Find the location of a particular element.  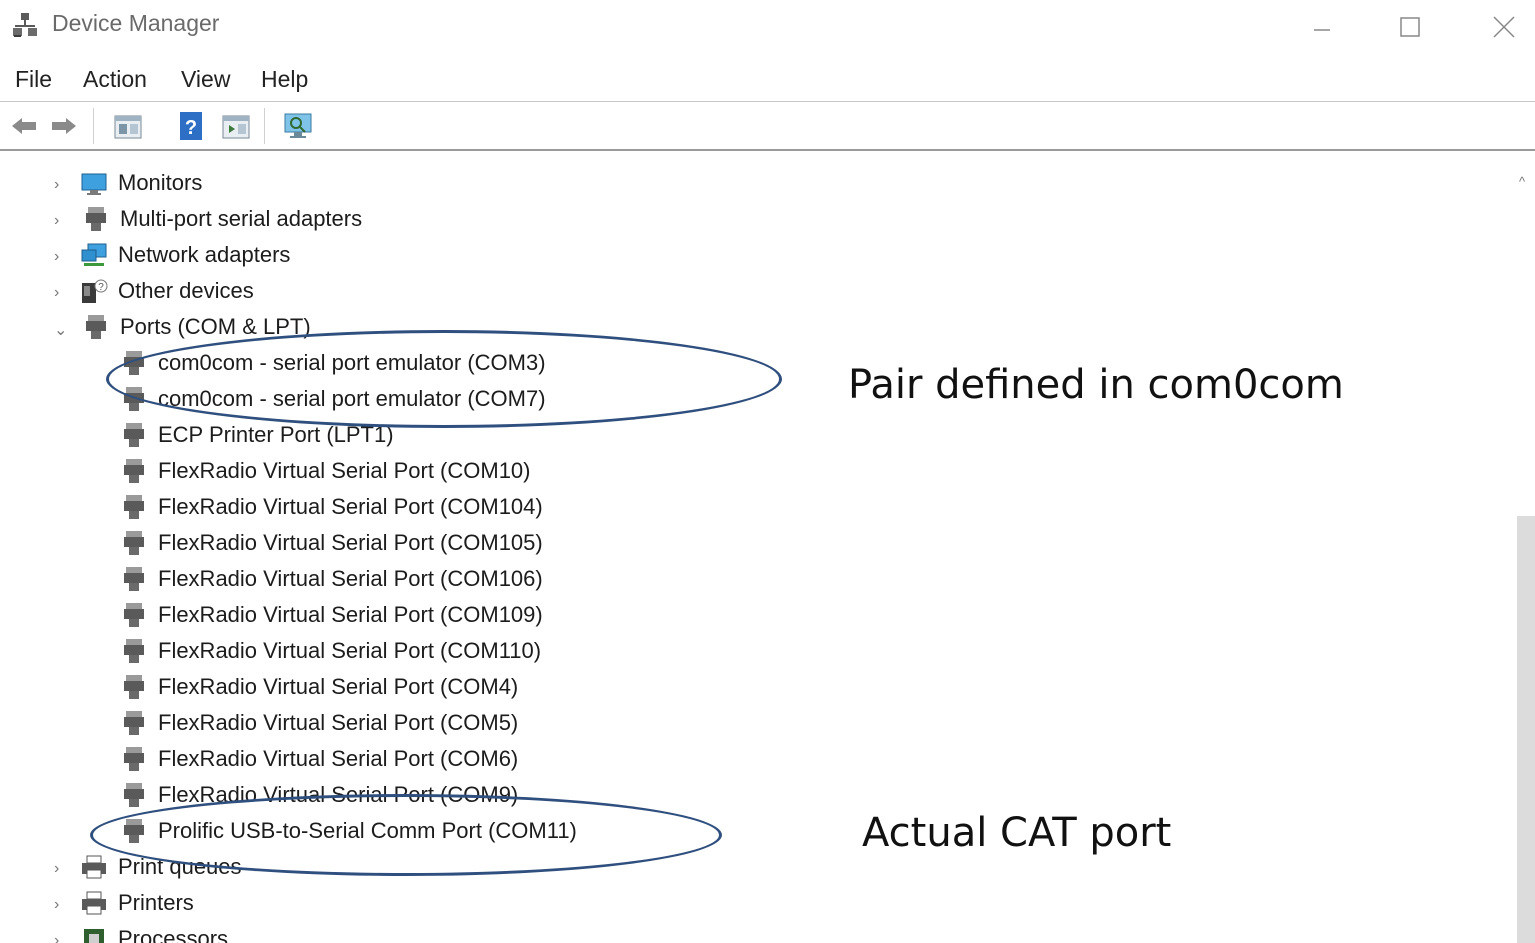

tree-item-port: FlexRadio Virtual Serial Port (COM4) is located at coordinates (319, 687).